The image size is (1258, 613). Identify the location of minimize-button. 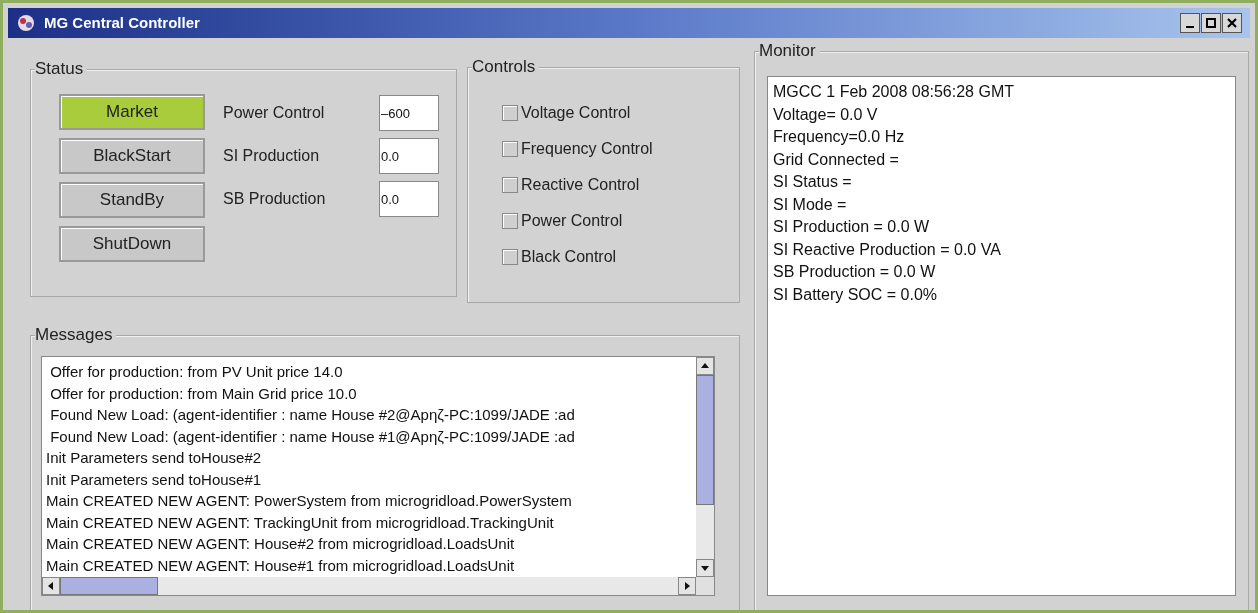
(1190, 23).